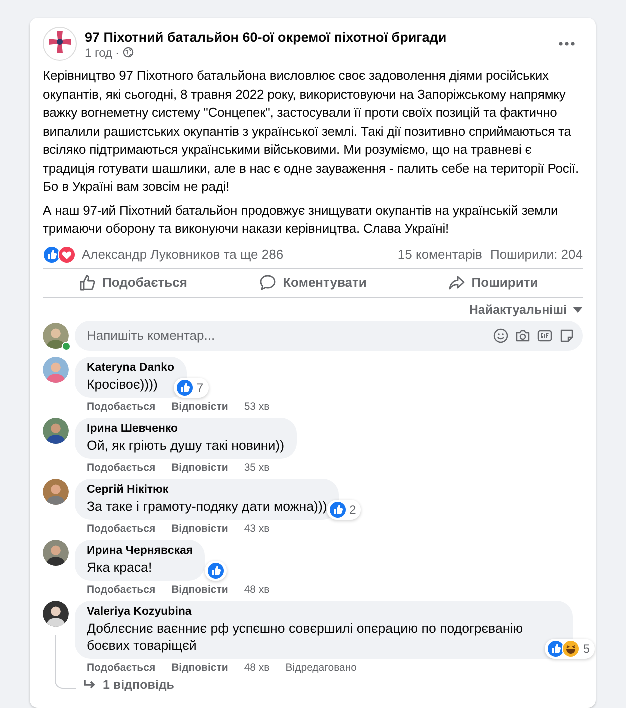 The height and width of the screenshot is (708, 626). Describe the element at coordinates (440, 254) in the screenshot. I see `comments-count: 15 коментарів` at that location.